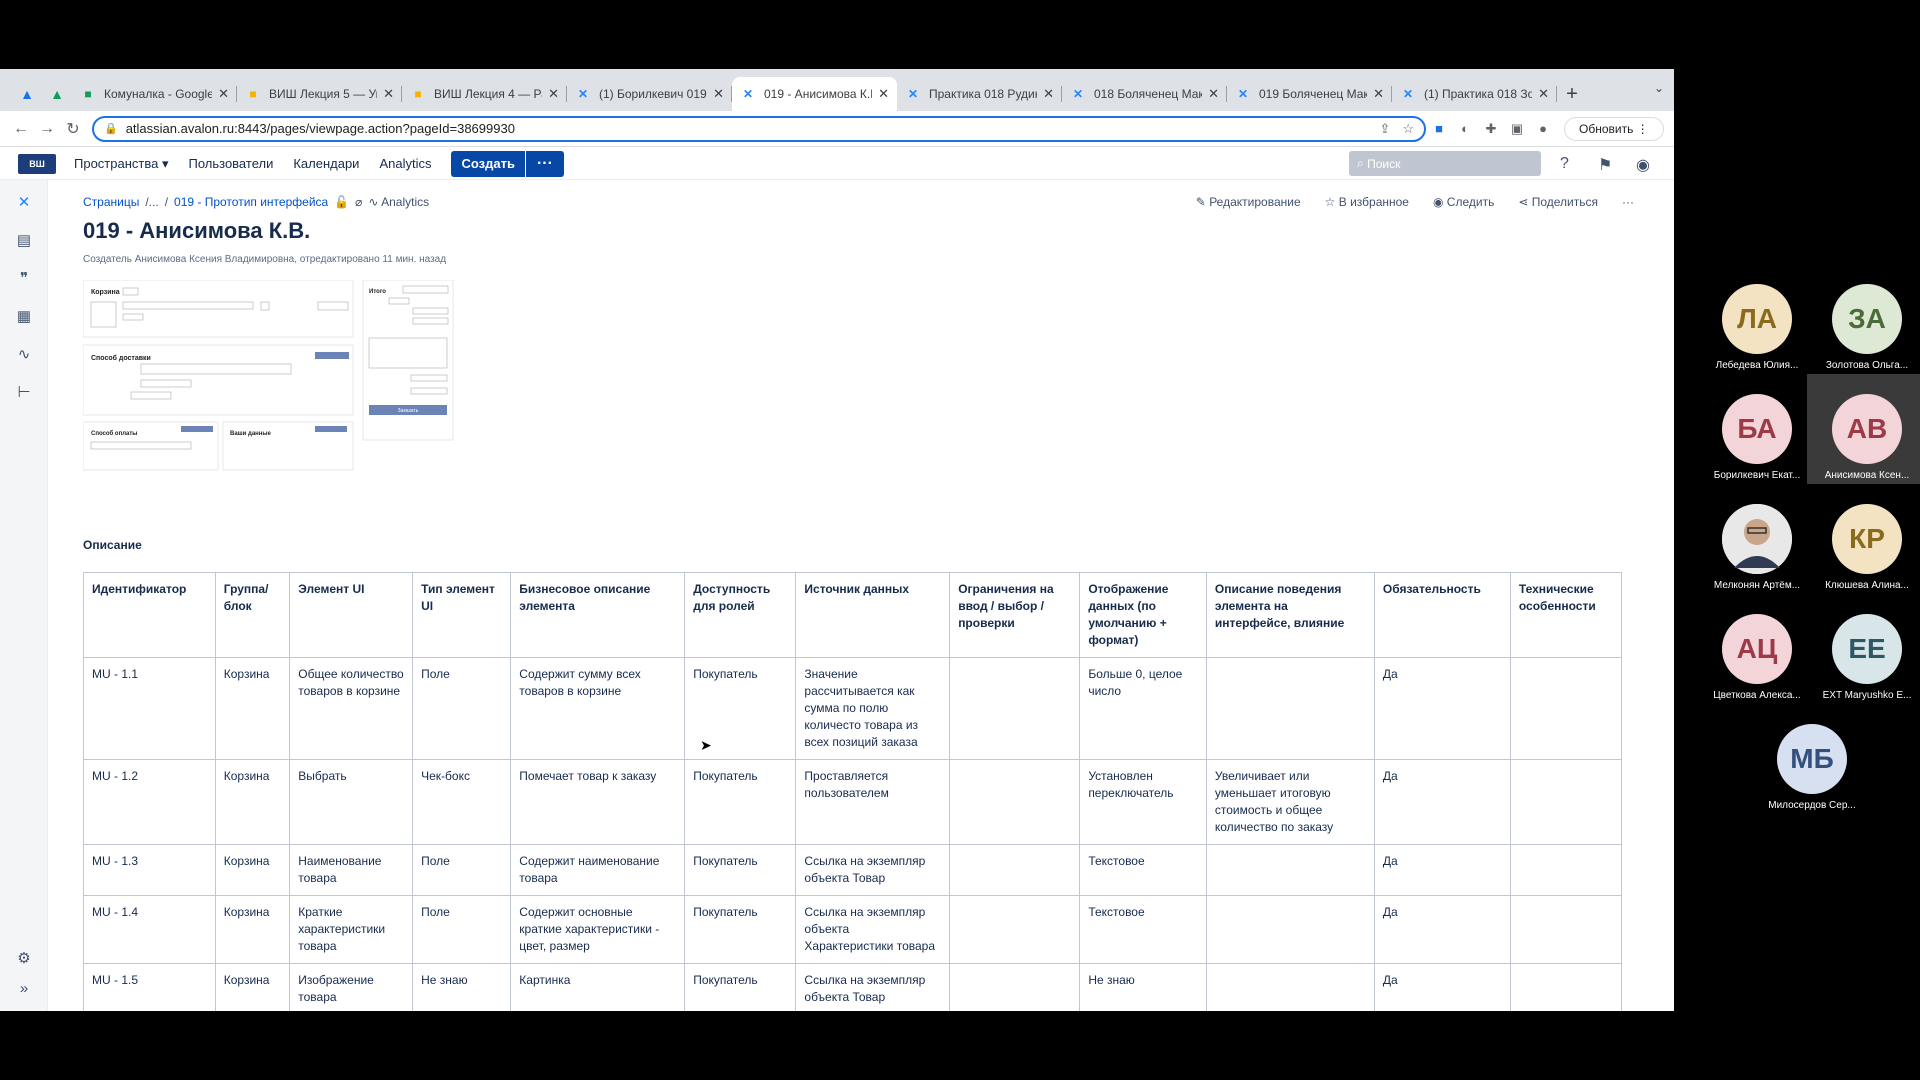 The image size is (1920, 1080). What do you see at coordinates (1384, 129) in the screenshot?
I see `share-icon: ⇪` at bounding box center [1384, 129].